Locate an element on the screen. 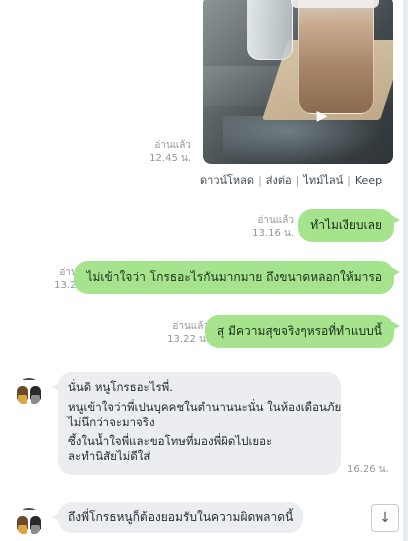  share-link: ส่งต่อ is located at coordinates (279, 180).